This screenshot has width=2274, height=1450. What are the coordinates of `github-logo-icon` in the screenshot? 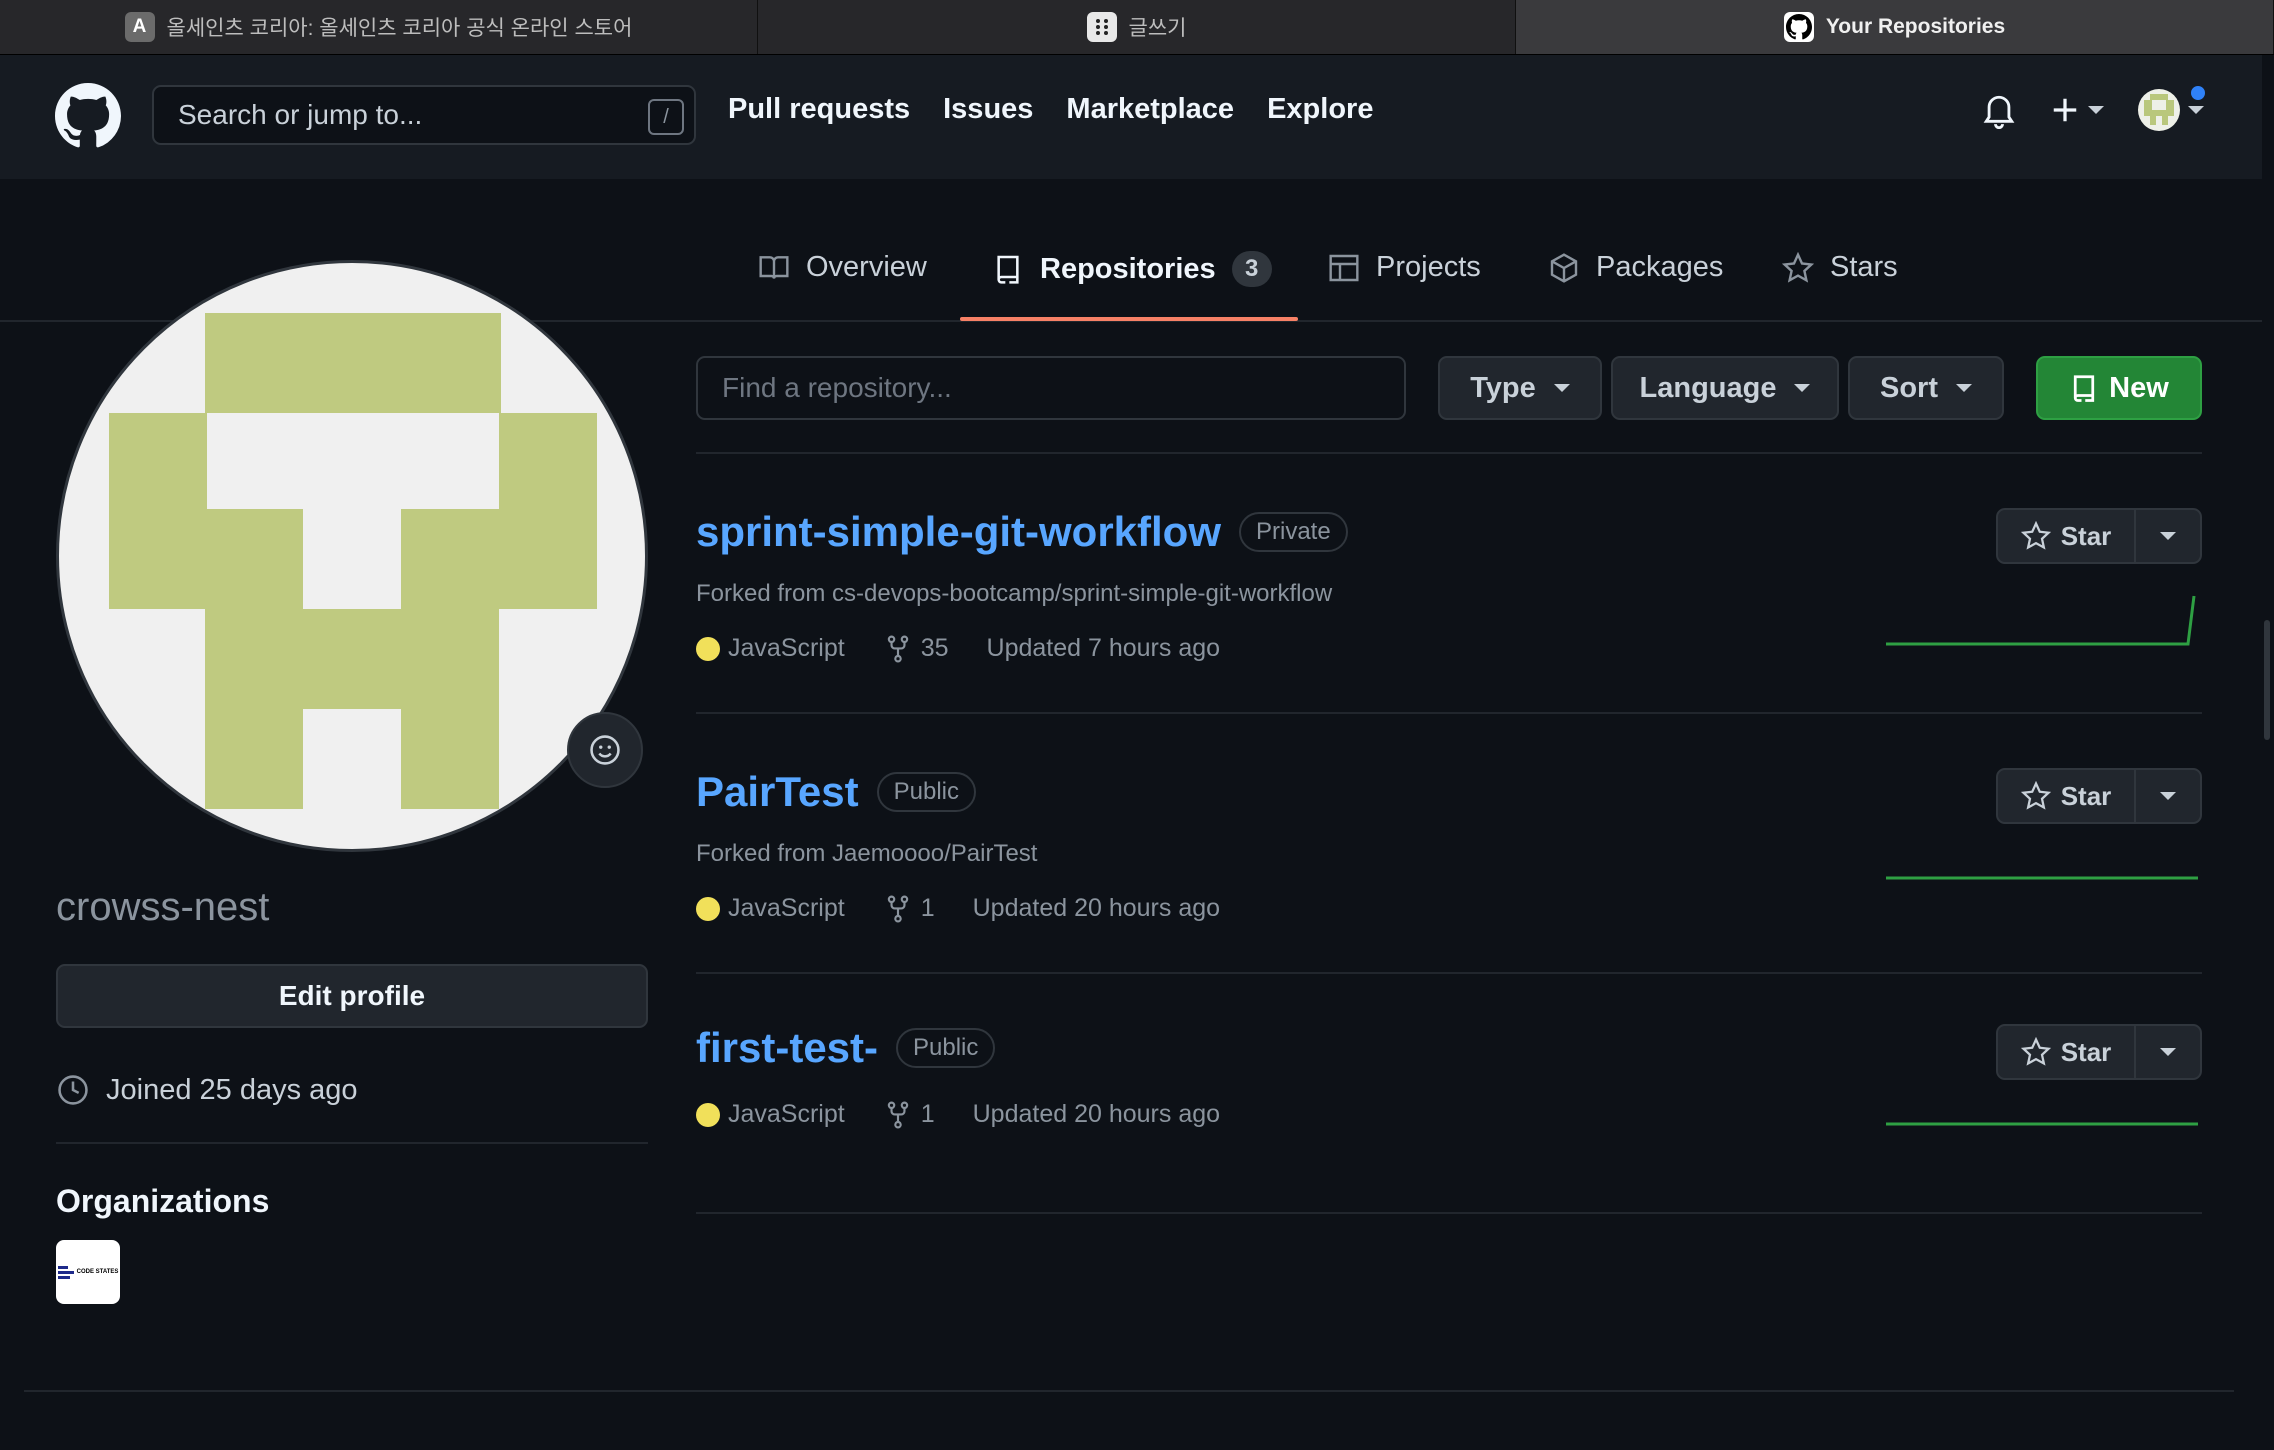 It's located at (88, 116).